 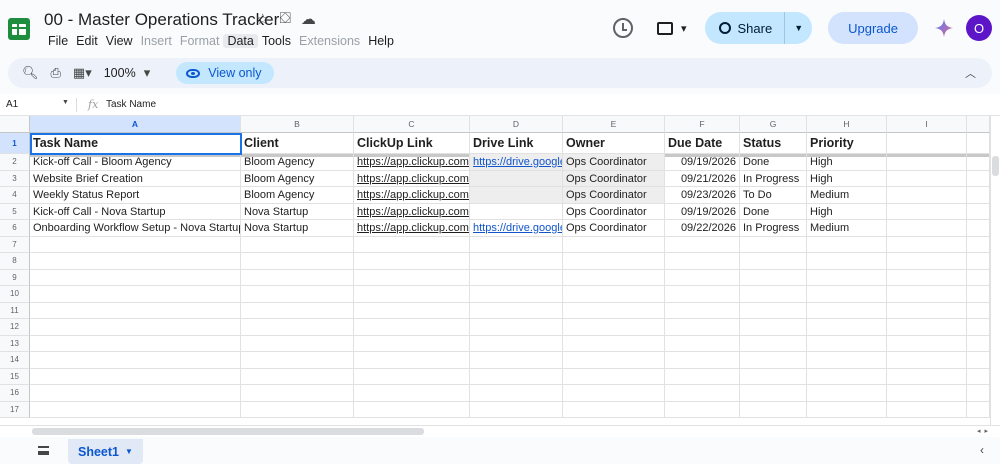 I want to click on cell-g9, so click(x=773, y=277).